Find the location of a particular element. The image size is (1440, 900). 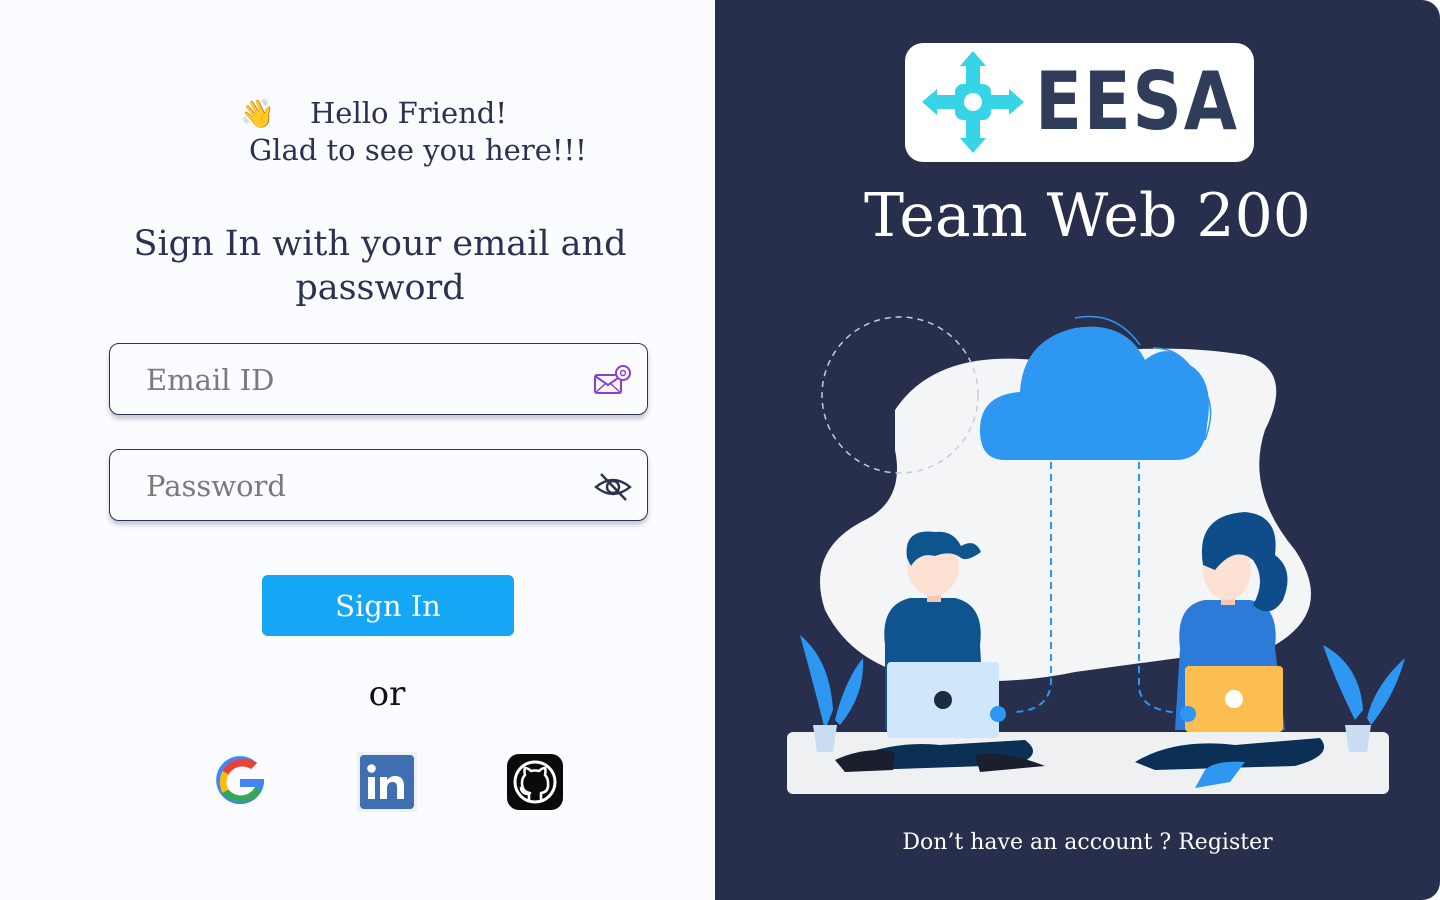

greeting-line-1: Hello Friend! is located at coordinates (408, 113).